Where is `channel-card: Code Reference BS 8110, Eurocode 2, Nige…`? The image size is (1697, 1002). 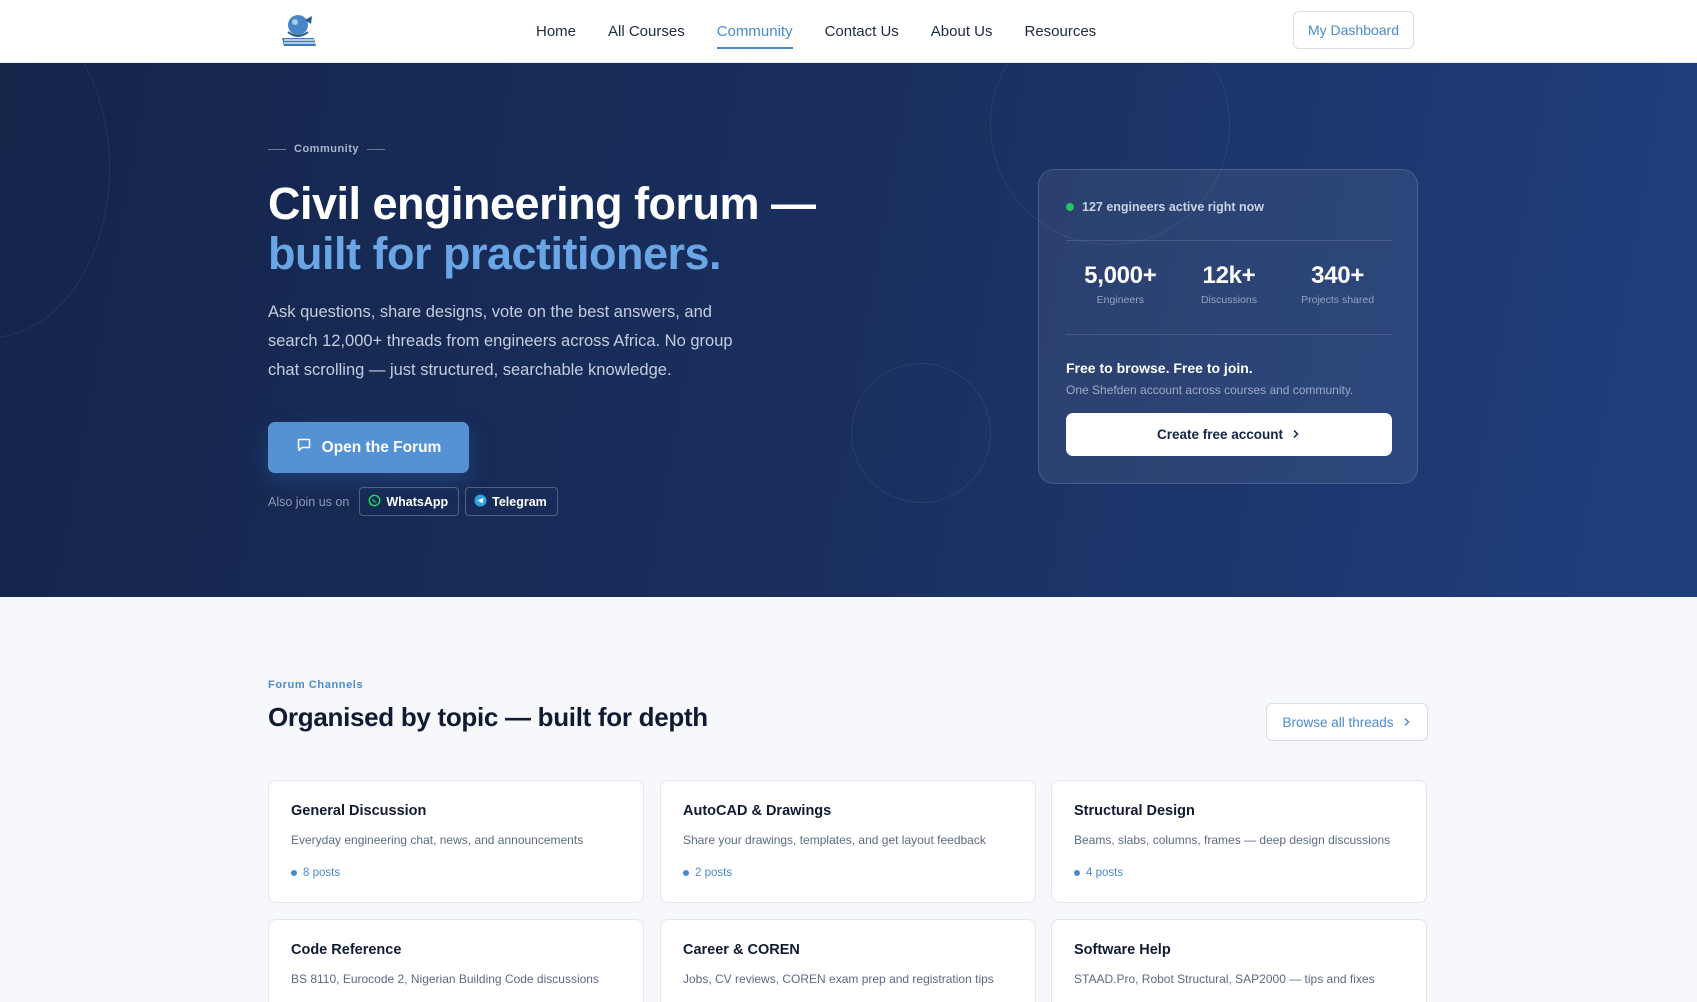 channel-card: Code Reference BS 8110, Eurocode 2, Nige… is located at coordinates (456, 960).